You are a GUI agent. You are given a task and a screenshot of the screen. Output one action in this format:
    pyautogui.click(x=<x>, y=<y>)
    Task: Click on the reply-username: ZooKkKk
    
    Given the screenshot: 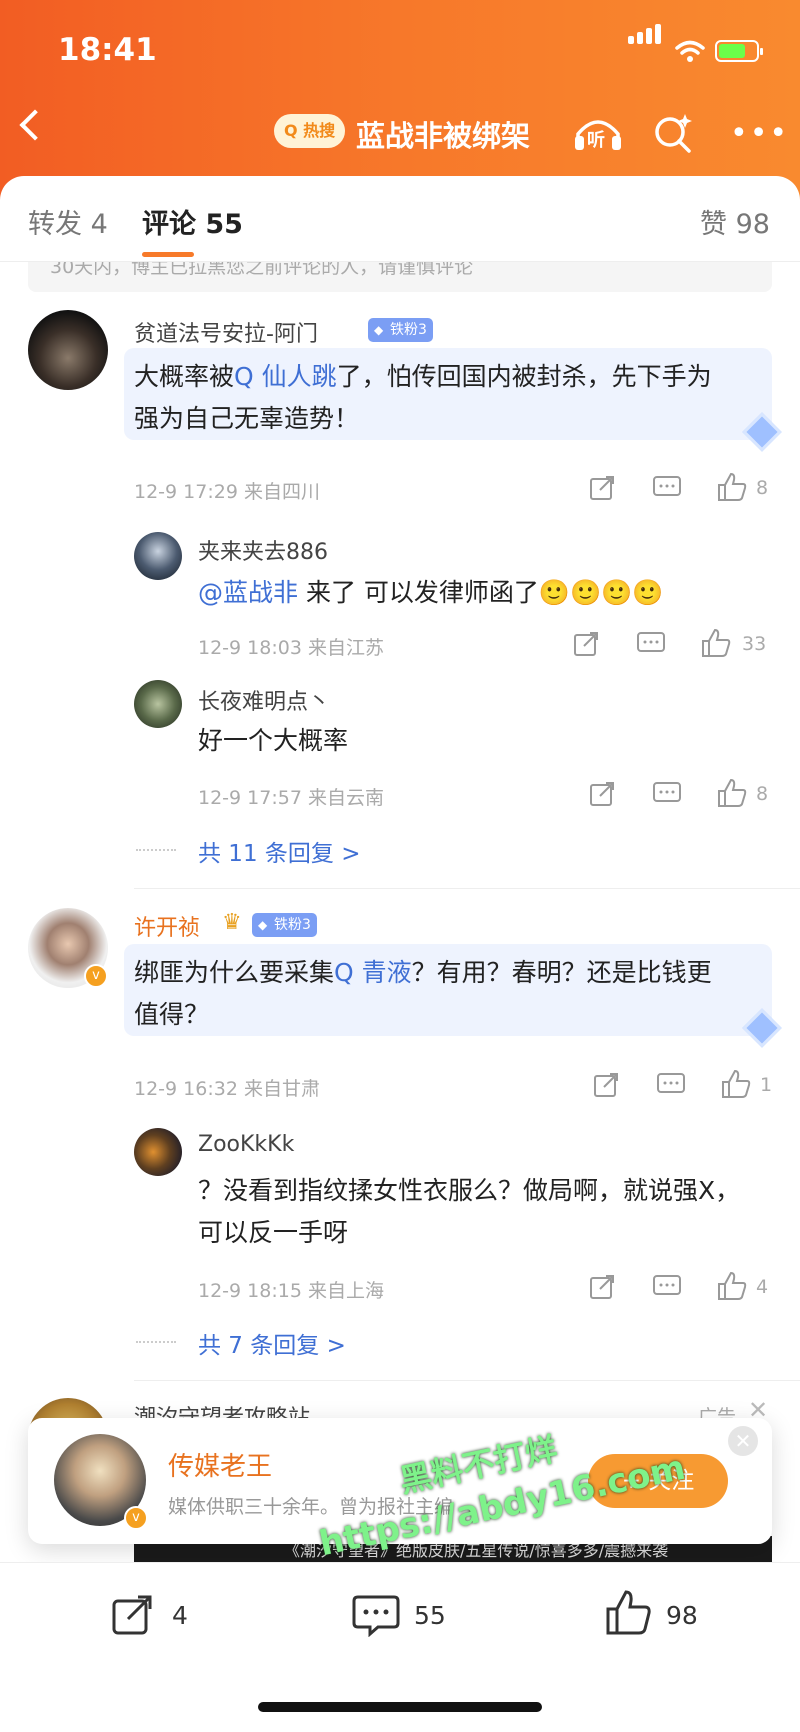 What is the action you would take?
    pyautogui.click(x=246, y=1144)
    